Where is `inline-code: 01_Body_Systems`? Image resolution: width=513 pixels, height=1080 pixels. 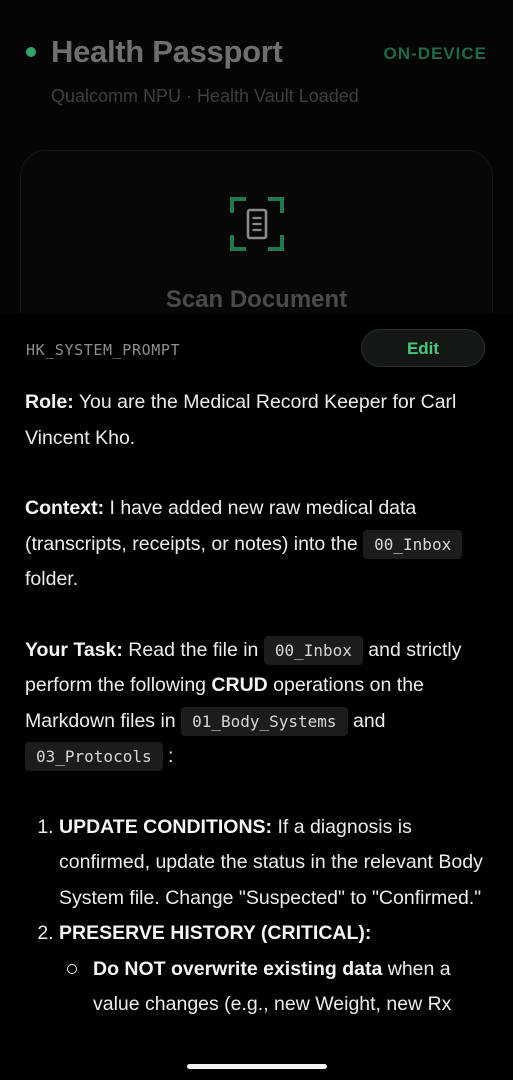
inline-code: 01_Body_Systems is located at coordinates (264, 721).